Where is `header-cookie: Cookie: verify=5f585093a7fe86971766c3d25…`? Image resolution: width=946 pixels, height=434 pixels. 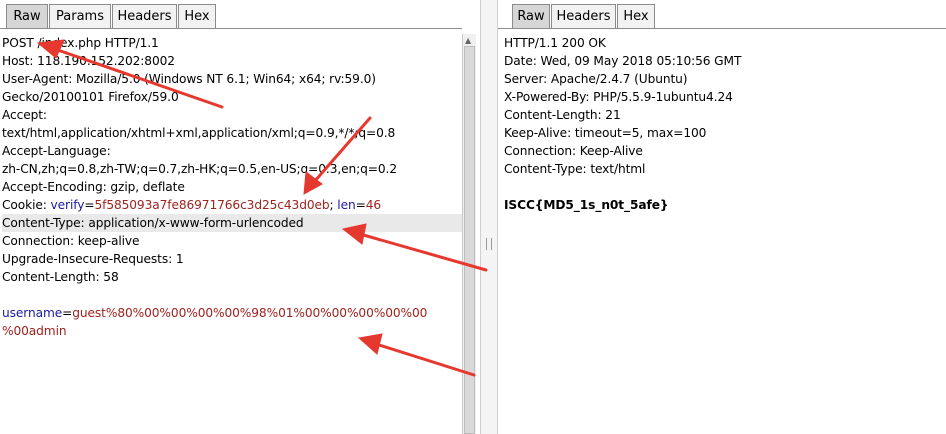
header-cookie: Cookie: verify=5f585093a7fe86971766c3d25… is located at coordinates (232, 205).